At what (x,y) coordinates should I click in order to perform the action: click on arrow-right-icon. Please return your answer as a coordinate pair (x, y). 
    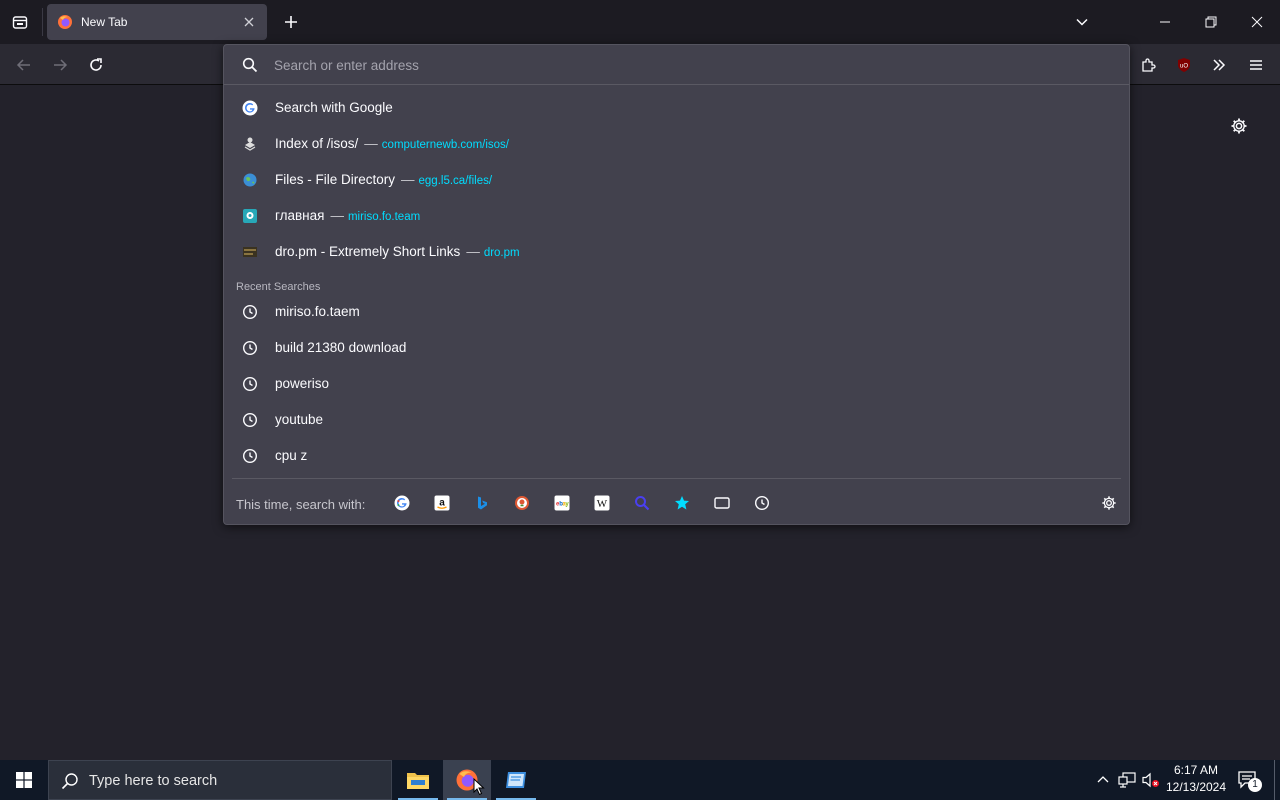
    Looking at the image, I should click on (61, 65).